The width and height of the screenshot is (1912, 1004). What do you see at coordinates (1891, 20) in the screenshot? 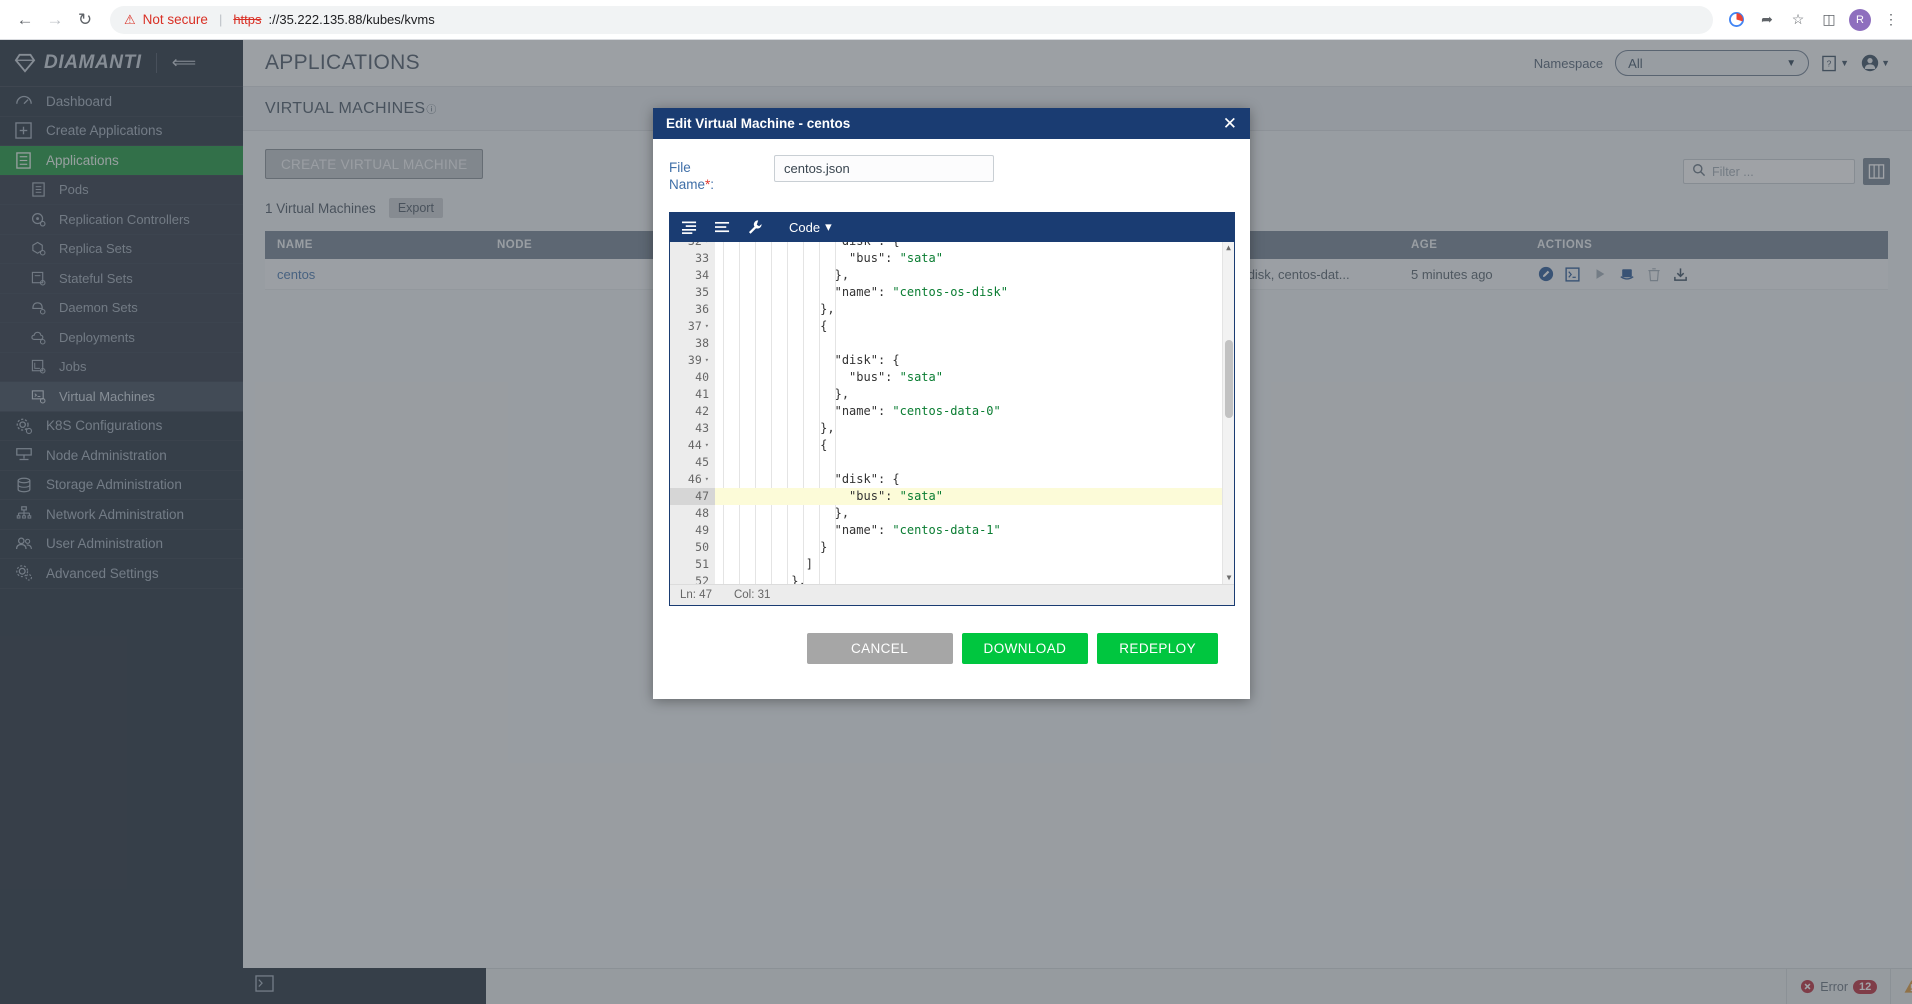
I see `chrome-menu-icon: ⋮` at bounding box center [1891, 20].